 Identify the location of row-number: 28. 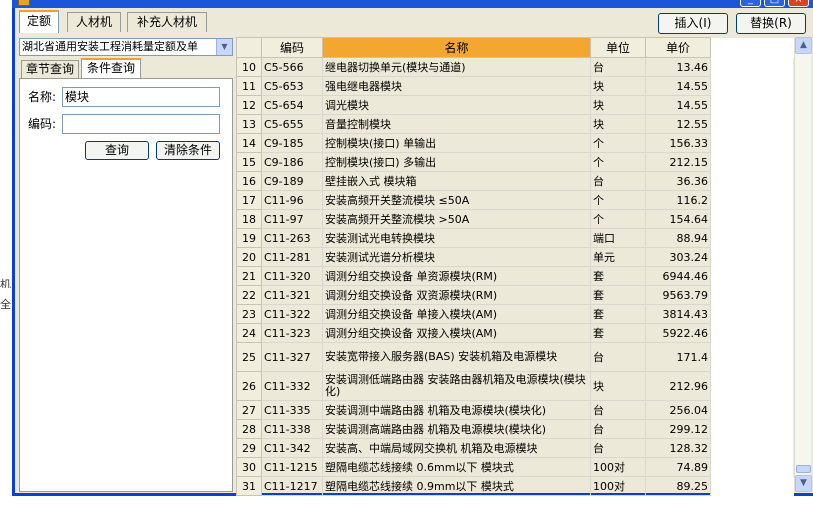
(249, 429).